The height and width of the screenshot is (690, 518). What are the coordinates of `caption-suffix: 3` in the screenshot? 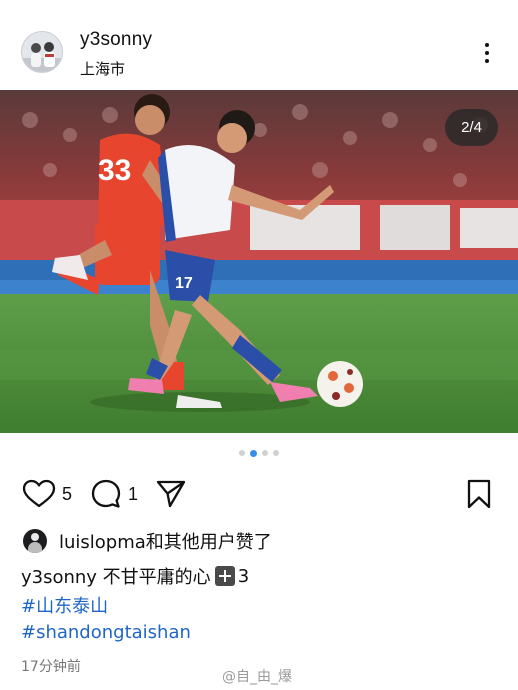 It's located at (243, 576).